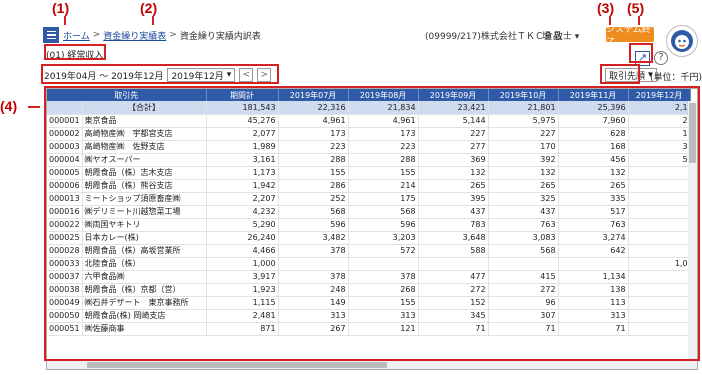 This screenshot has height=375, width=702. I want to click on table-row: 000013 ミートショップ須原畜産㈱ 2,207 252 175 395 325 335, so click(369, 199).